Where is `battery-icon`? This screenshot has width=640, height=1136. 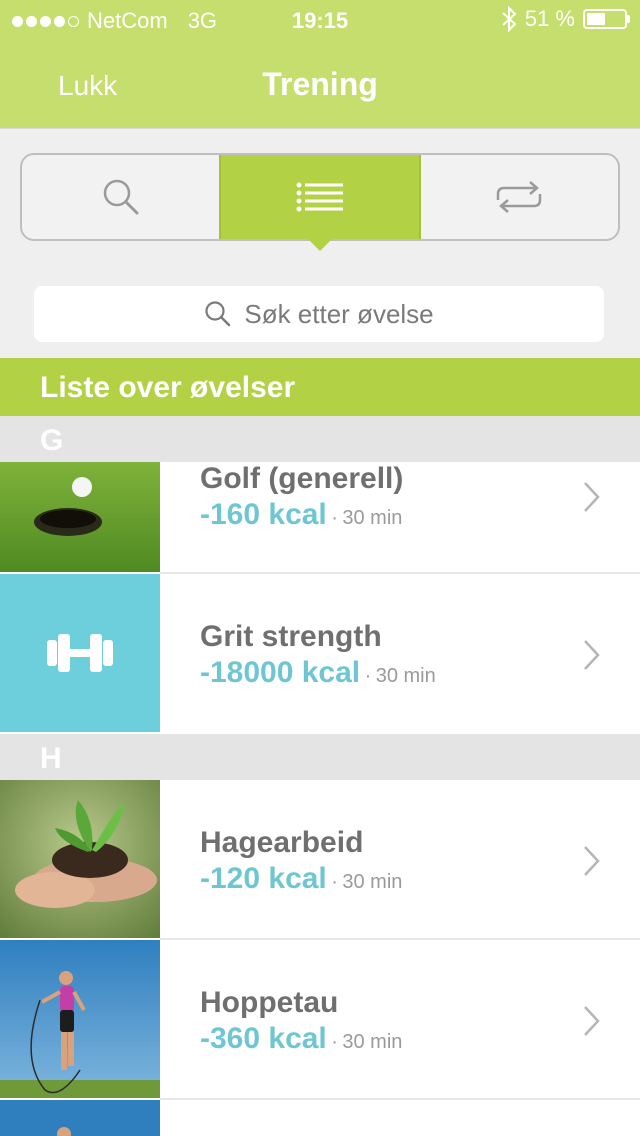 battery-icon is located at coordinates (605, 19).